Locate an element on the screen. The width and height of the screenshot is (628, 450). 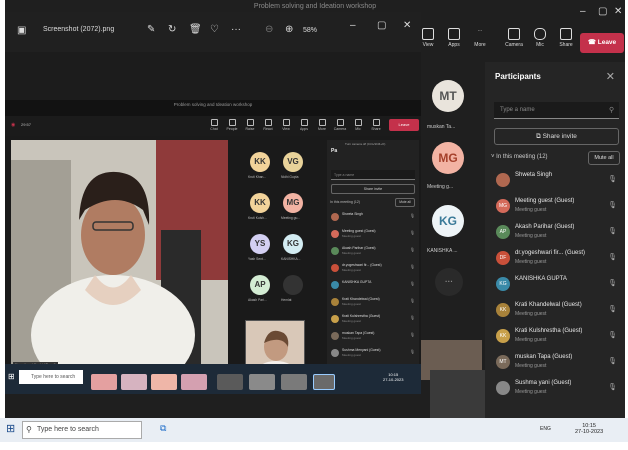
language-indicator: ENG is located at coordinates (545, 429).